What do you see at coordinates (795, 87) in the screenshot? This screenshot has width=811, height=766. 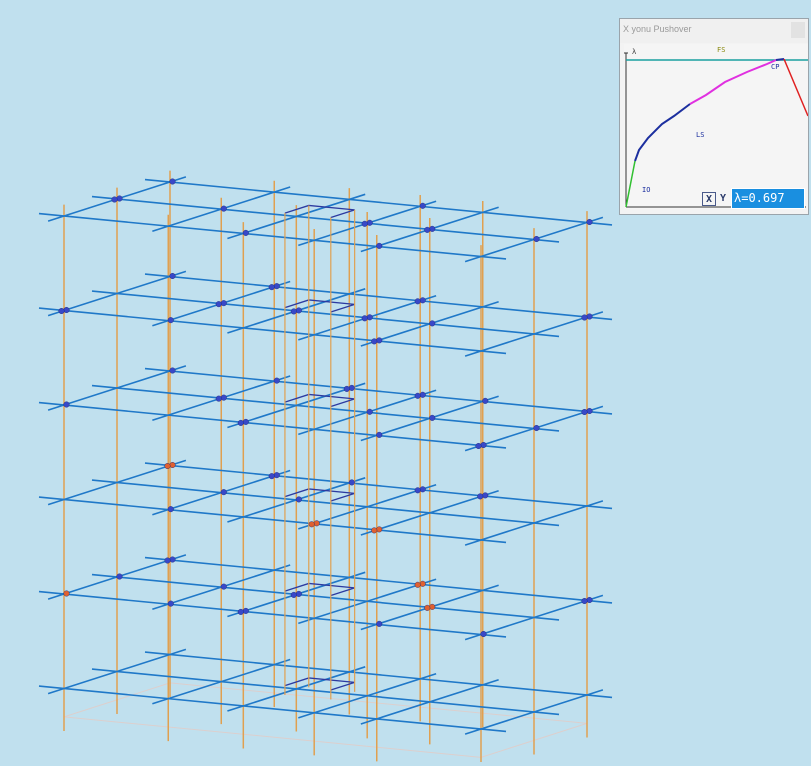 I see `collapse-segment` at bounding box center [795, 87].